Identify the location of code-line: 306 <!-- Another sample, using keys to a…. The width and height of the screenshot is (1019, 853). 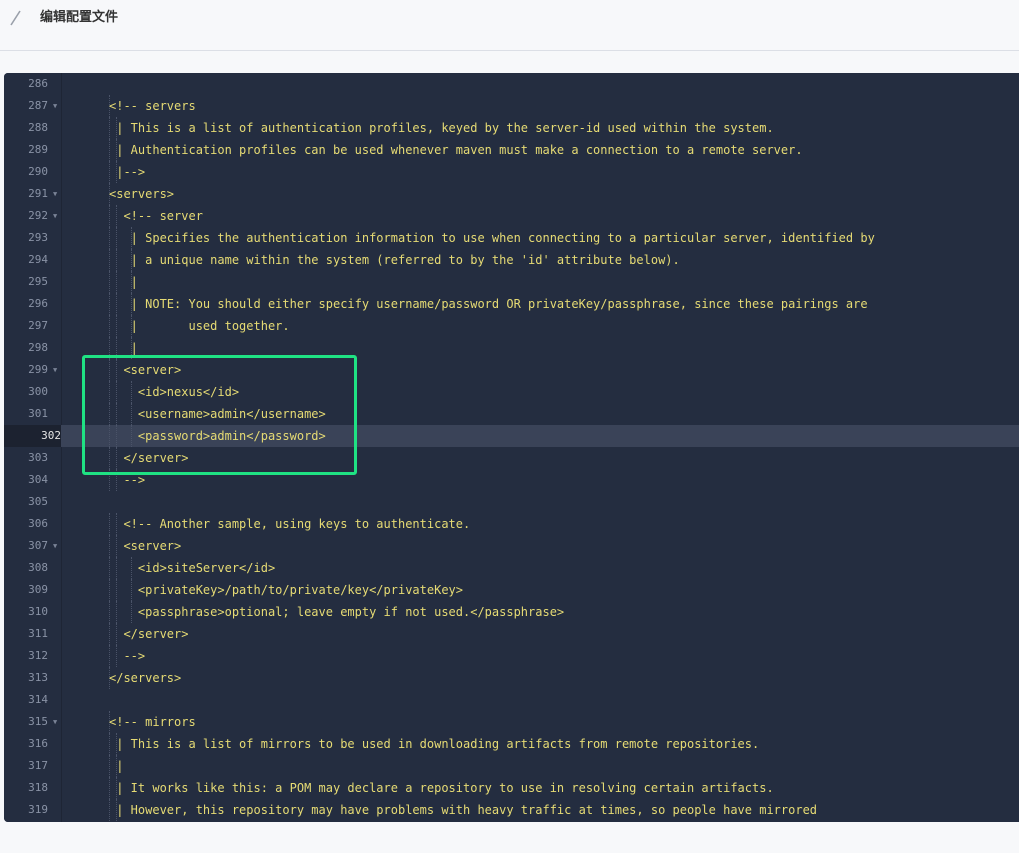
(511, 524).